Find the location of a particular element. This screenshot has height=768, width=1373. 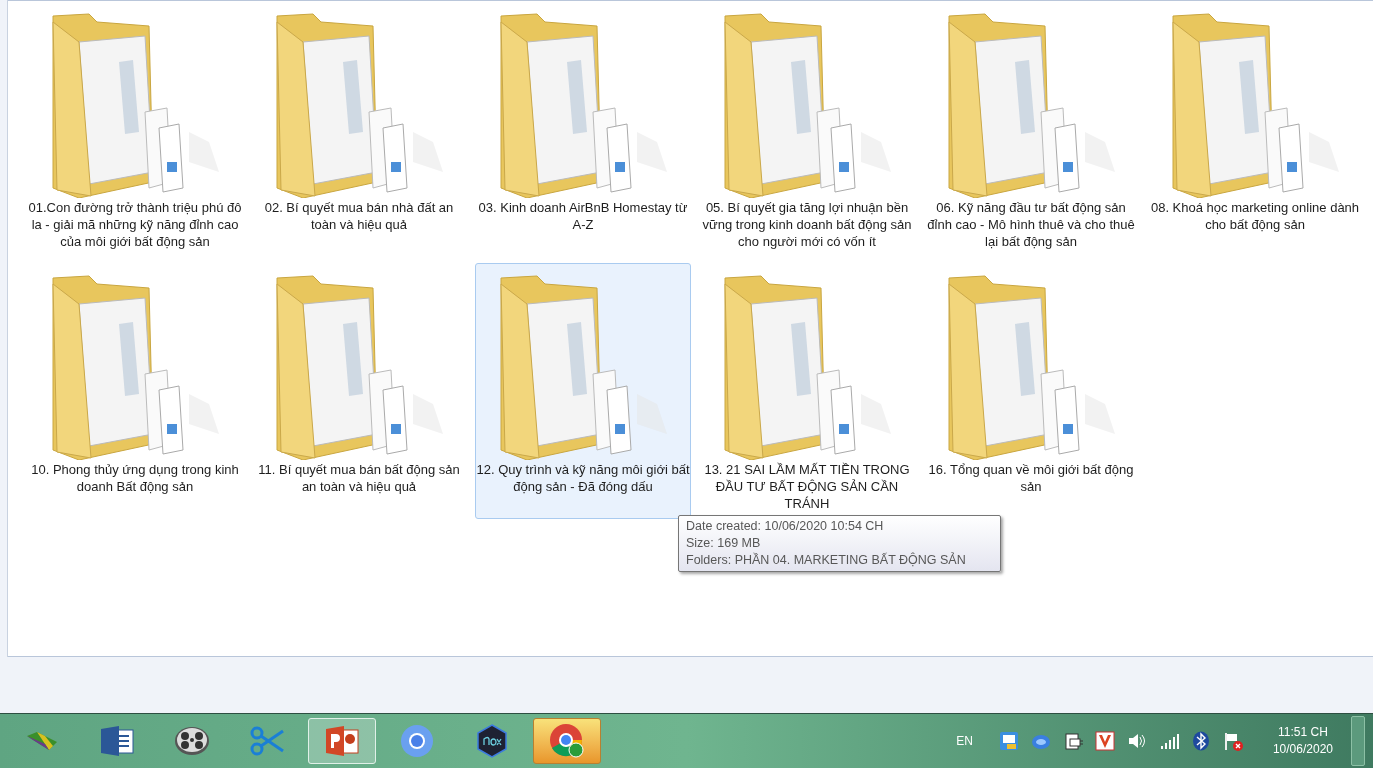

clock-date: 10/06/2020 is located at coordinates (1302, 749).